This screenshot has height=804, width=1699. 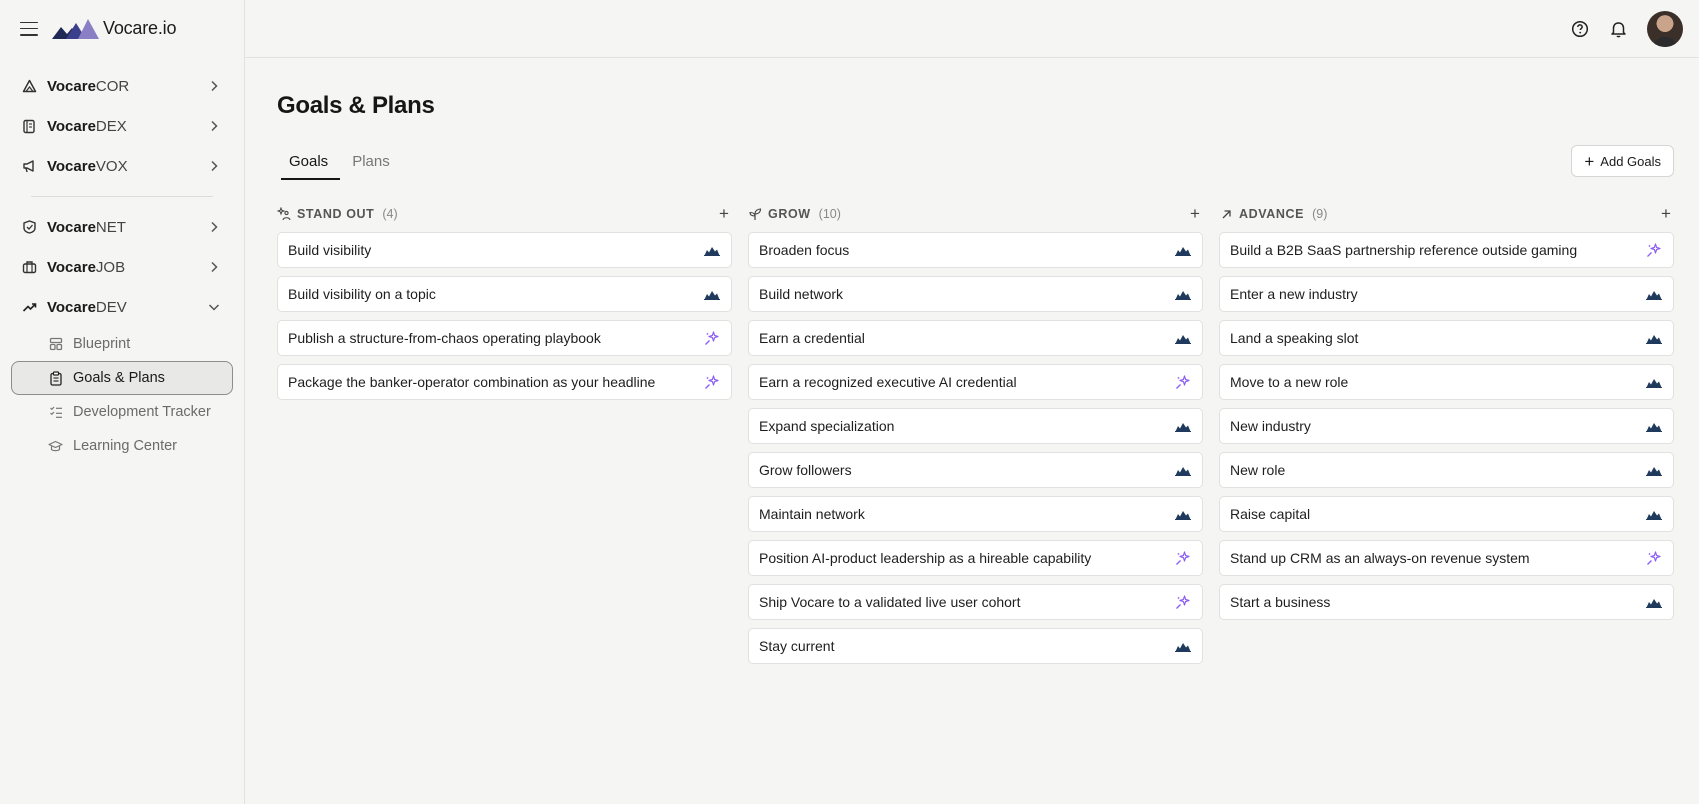 I want to click on user-avatar, so click(x=1665, y=28).